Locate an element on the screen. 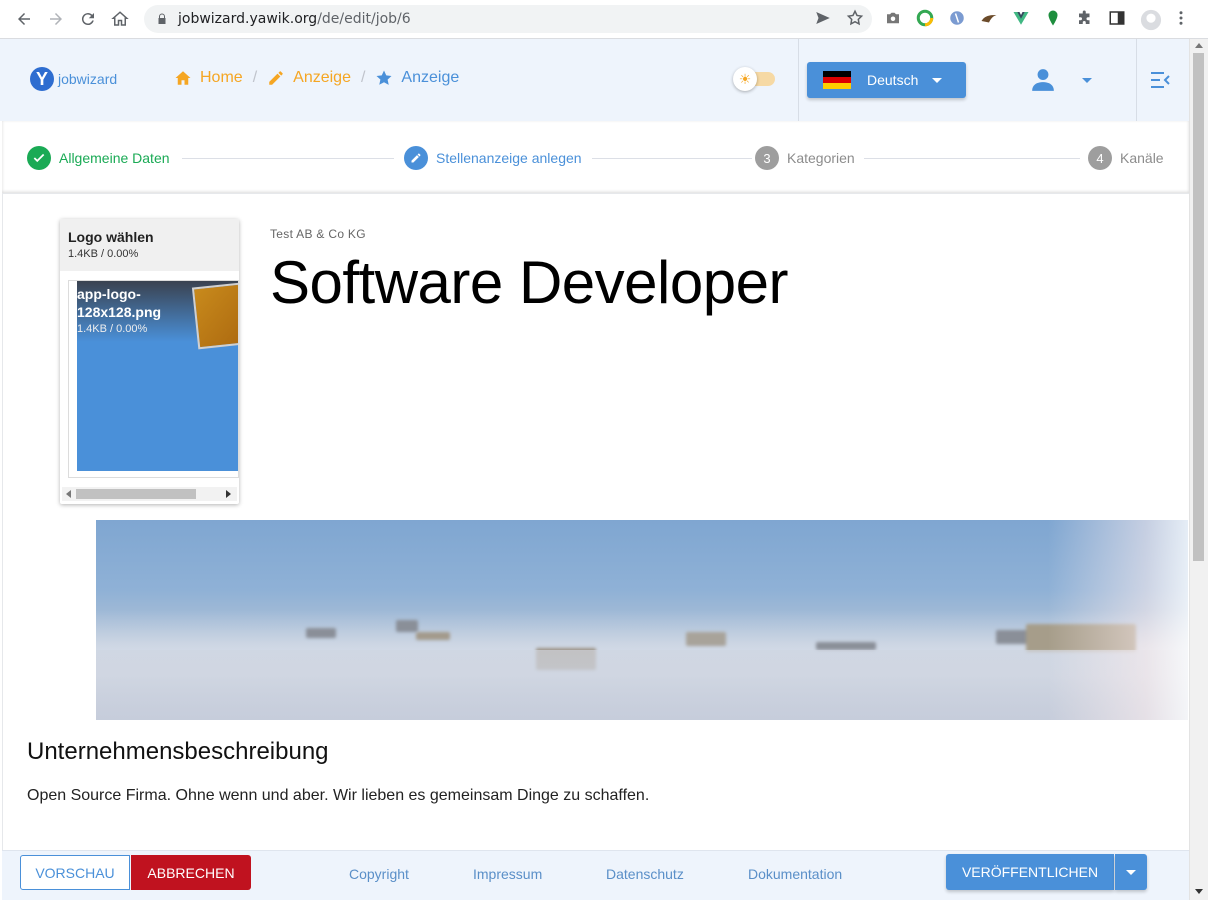 This screenshot has height=900, width=1208. reload-icon is located at coordinates (88, 19).